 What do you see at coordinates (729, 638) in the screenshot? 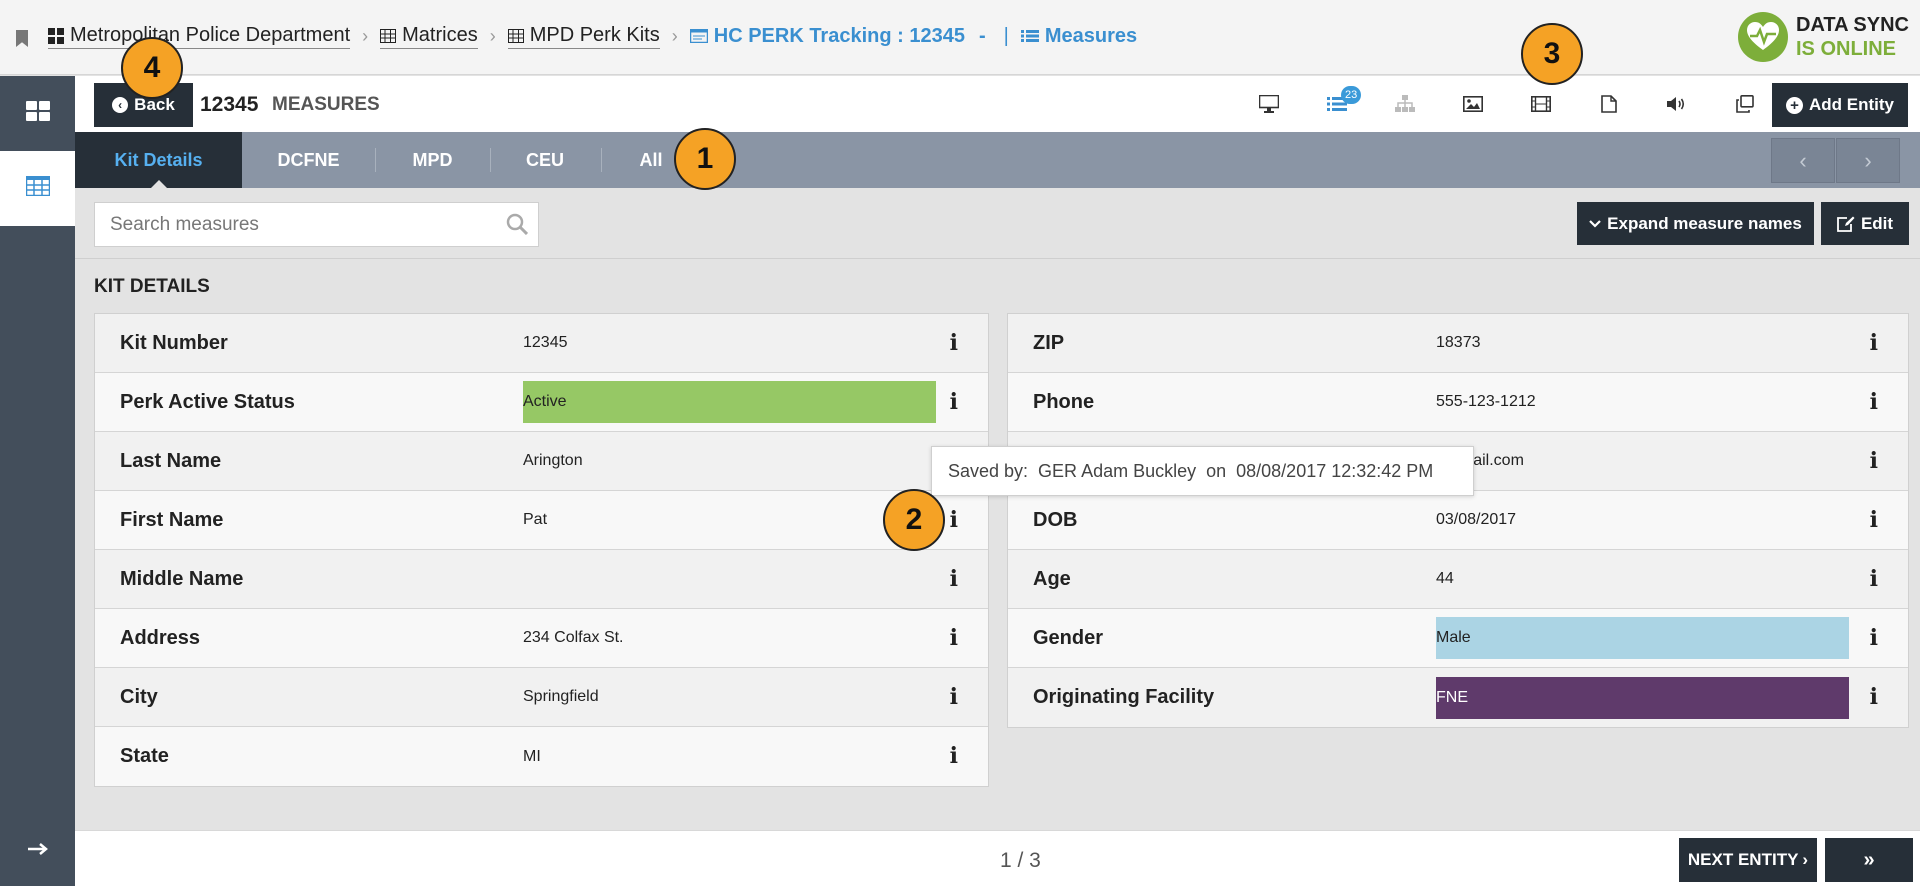
I see `field-value: 234 Colfax St.` at bounding box center [729, 638].